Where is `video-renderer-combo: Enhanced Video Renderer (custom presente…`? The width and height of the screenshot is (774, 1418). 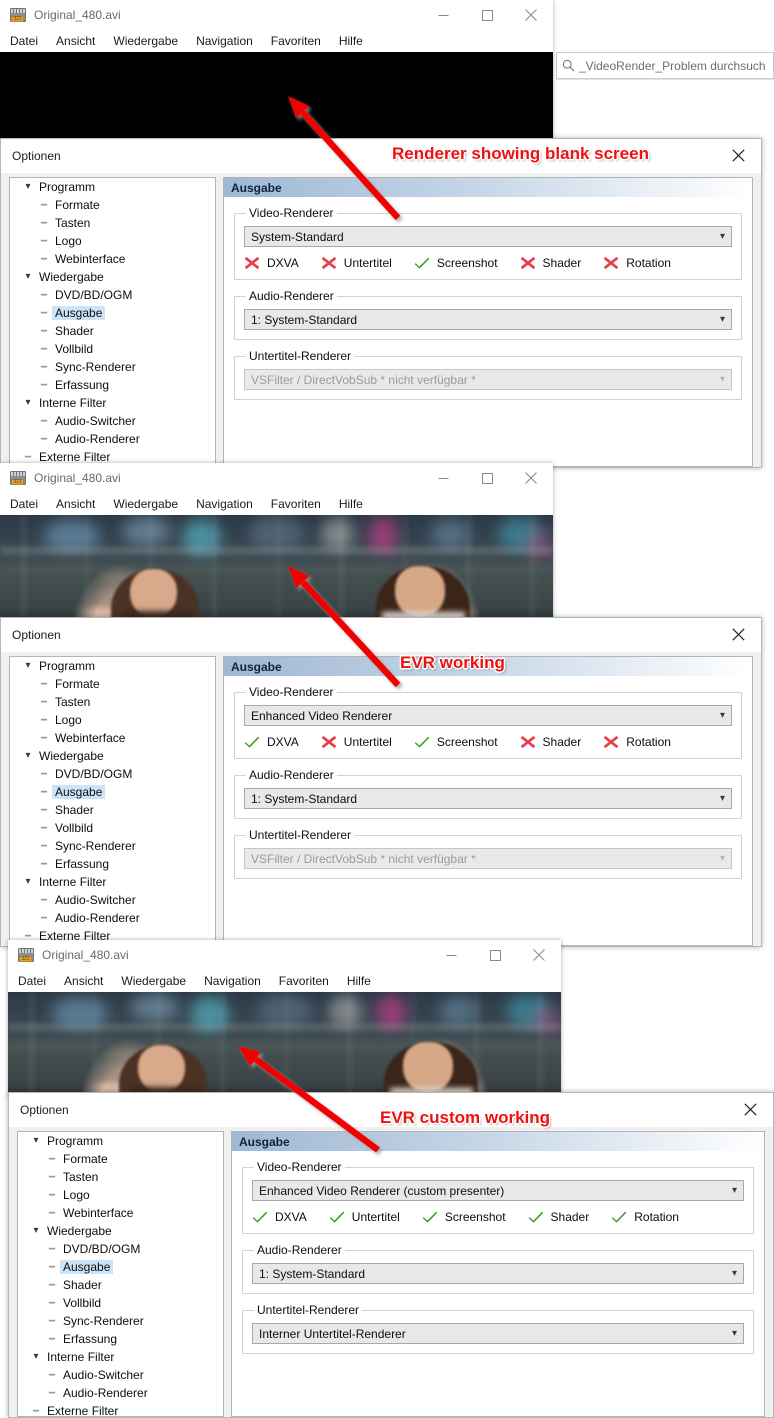 video-renderer-combo: Enhanced Video Renderer (custom presente… is located at coordinates (498, 1190).